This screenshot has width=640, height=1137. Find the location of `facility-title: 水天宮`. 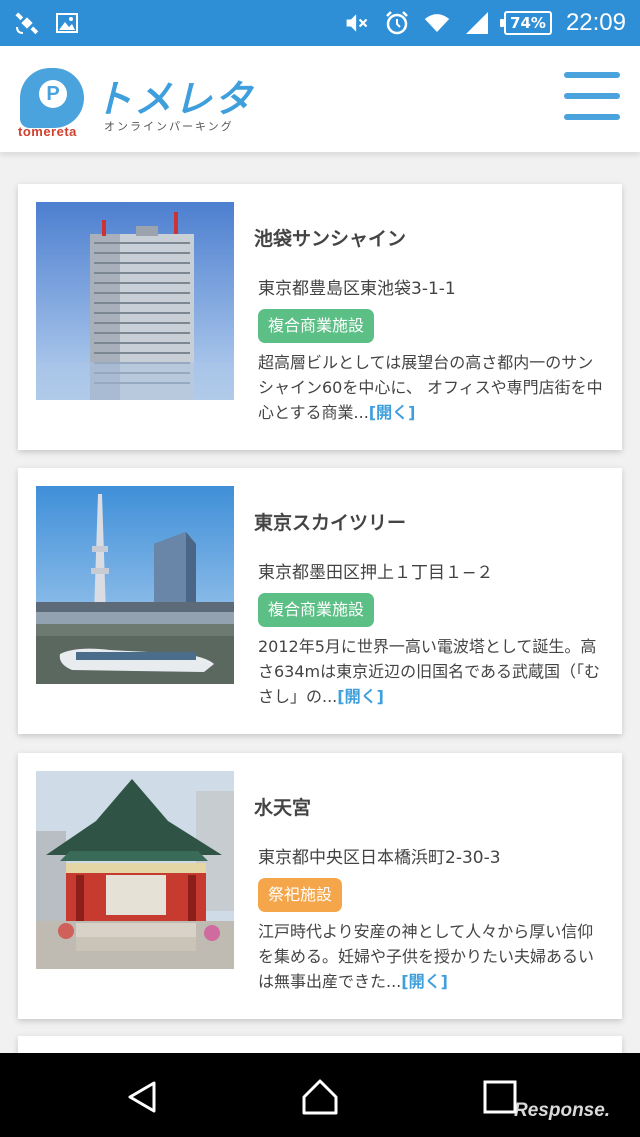

facility-title: 水天宮 is located at coordinates (282, 806).